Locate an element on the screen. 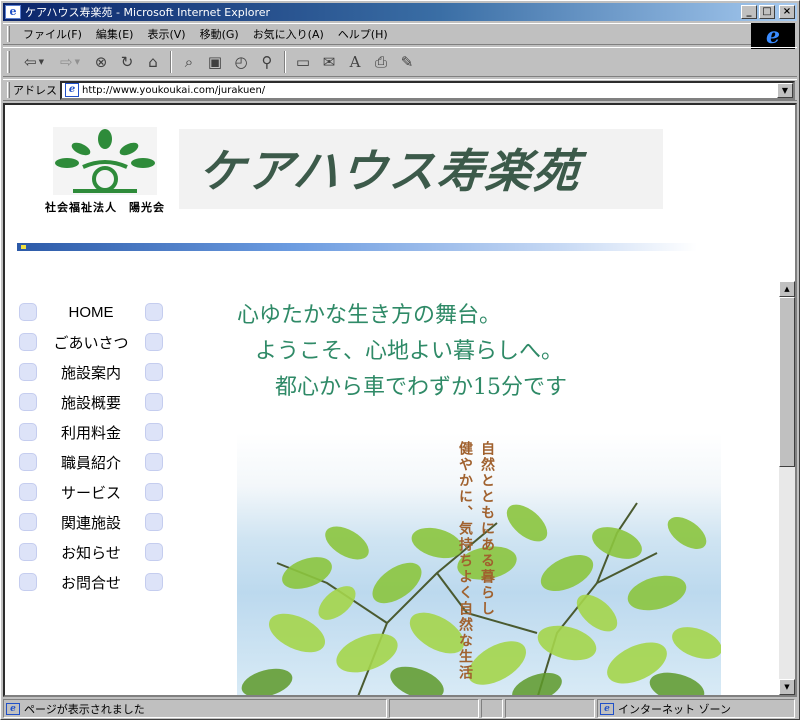 The width and height of the screenshot is (800, 720). address-label: アドレス is located at coordinates (35, 90).